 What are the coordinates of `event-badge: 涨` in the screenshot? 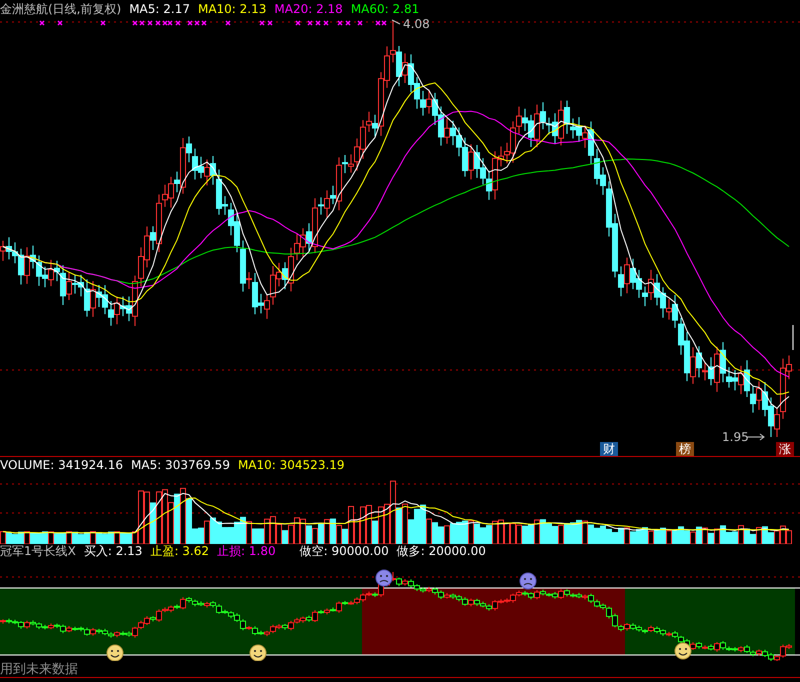 It's located at (785, 449).